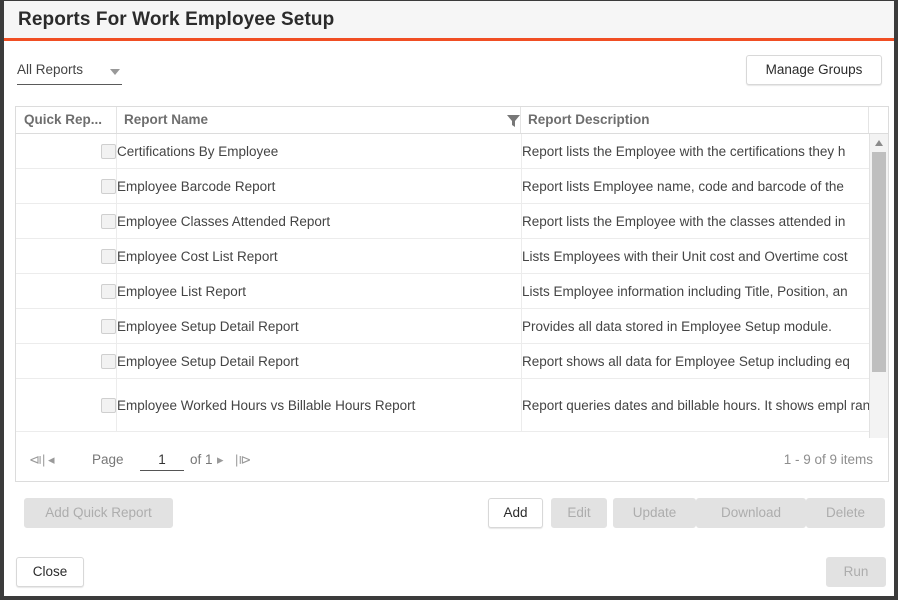 The image size is (898, 600). I want to click on page-title: Reports For Work Employee Setup, so click(176, 19).